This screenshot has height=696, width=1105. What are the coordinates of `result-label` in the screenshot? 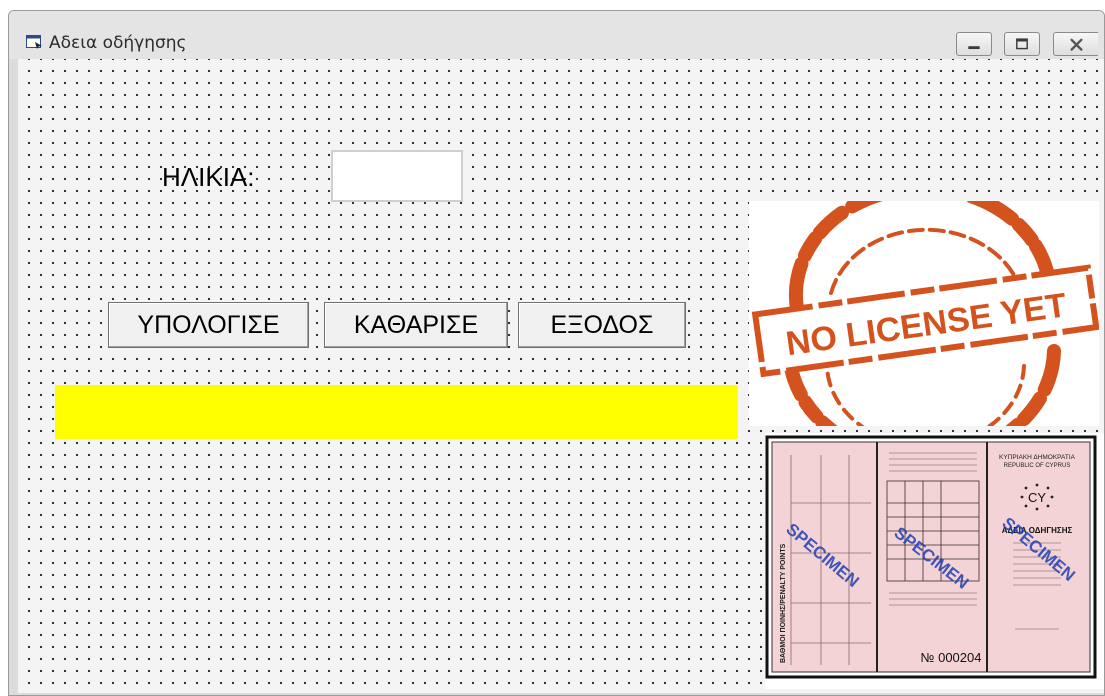 It's located at (396, 412).